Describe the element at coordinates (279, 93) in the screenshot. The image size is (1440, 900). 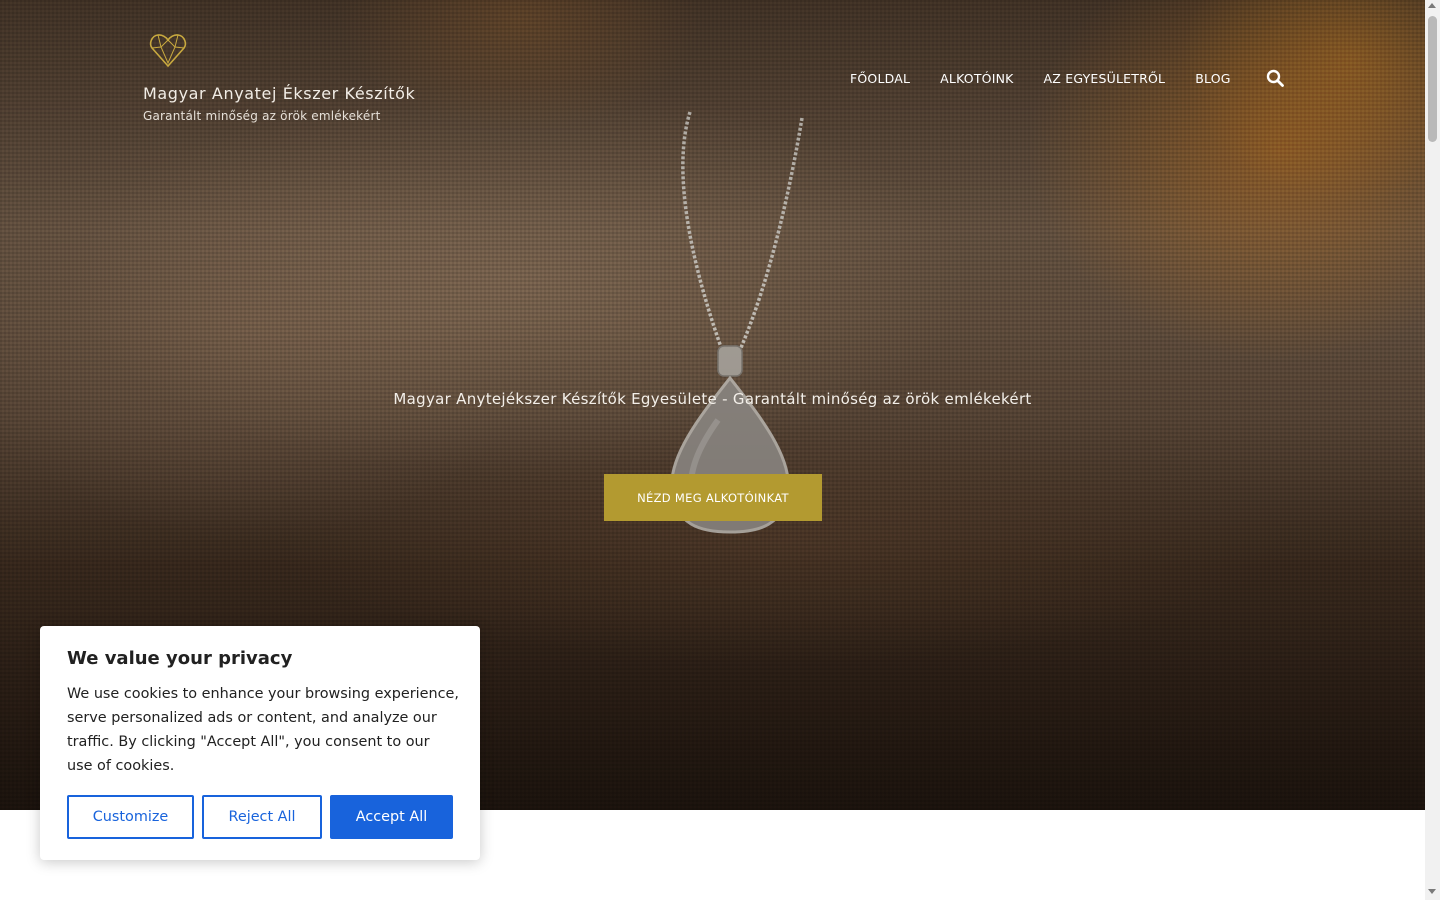
I see `site-title: Magyar Anyatej Ékszer Készítők` at that location.